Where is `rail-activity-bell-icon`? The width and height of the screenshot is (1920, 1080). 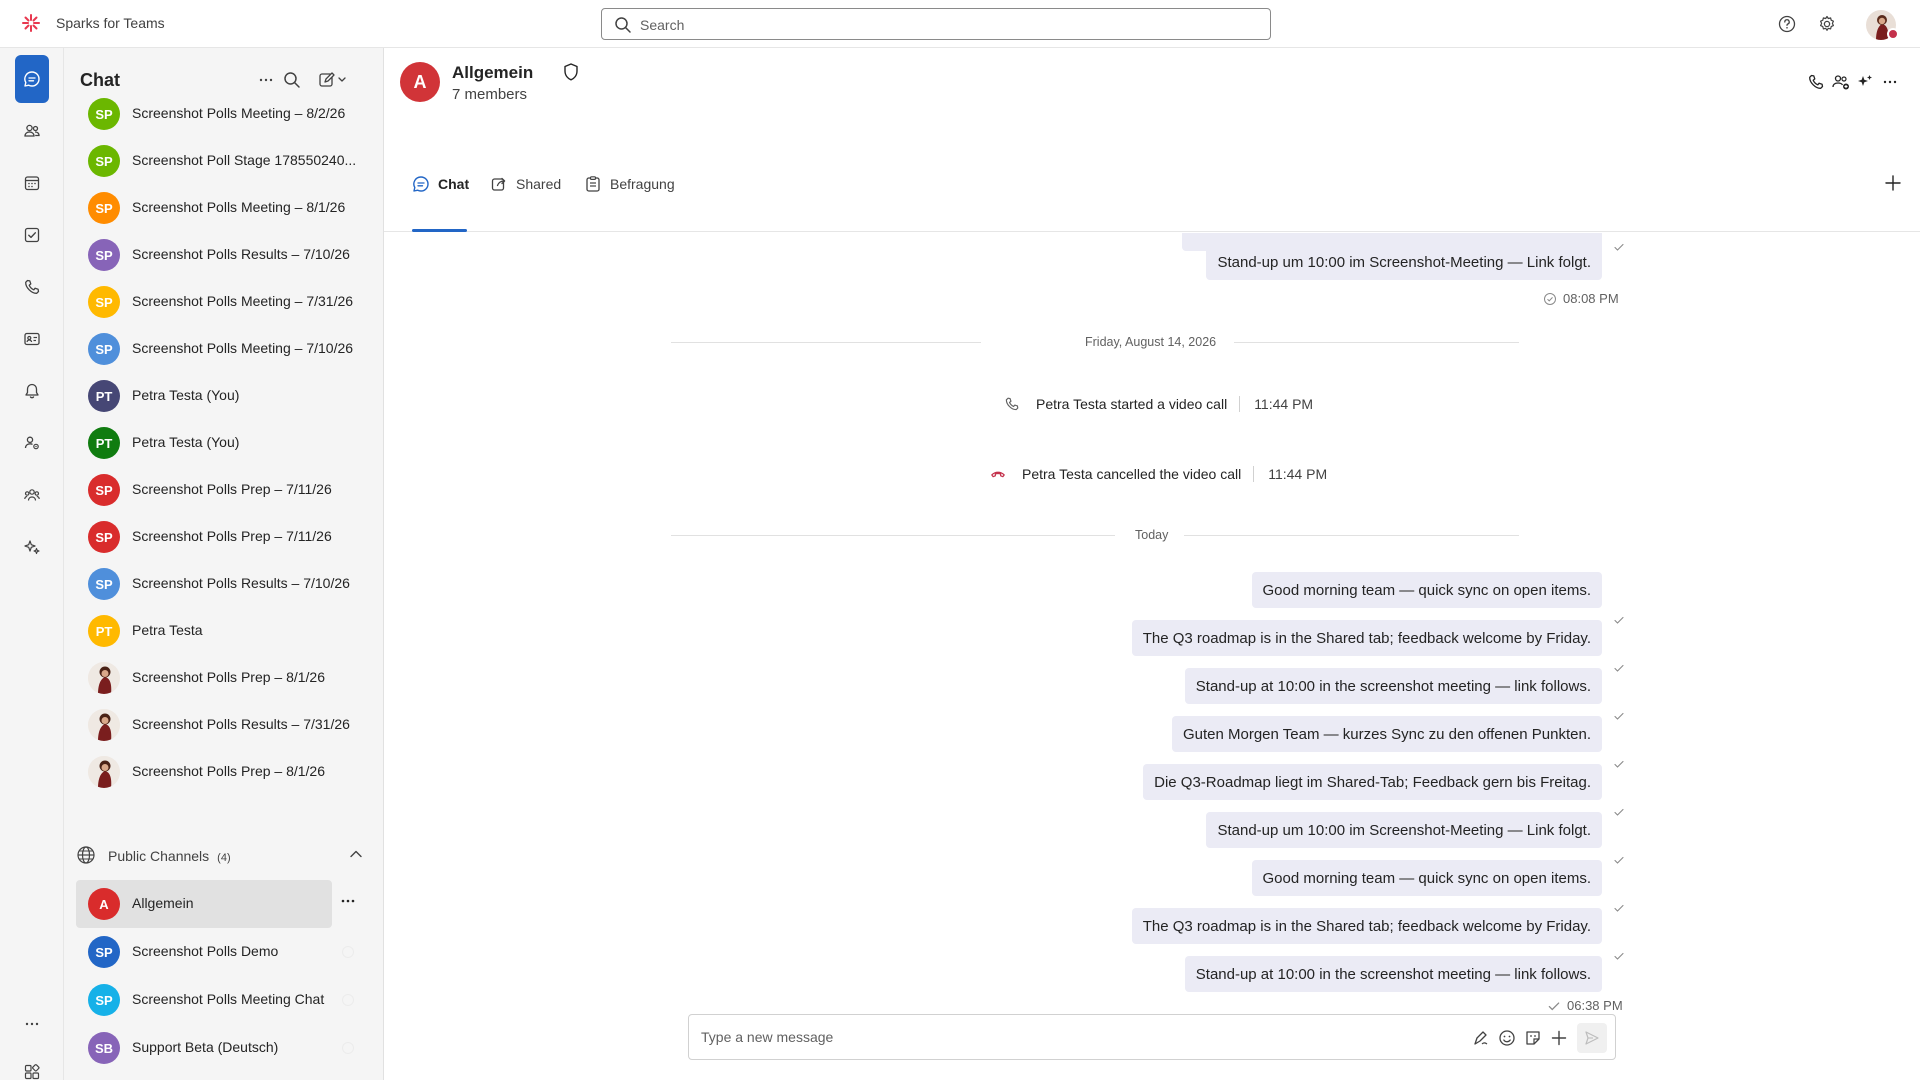
rail-activity-bell-icon is located at coordinates (32, 391).